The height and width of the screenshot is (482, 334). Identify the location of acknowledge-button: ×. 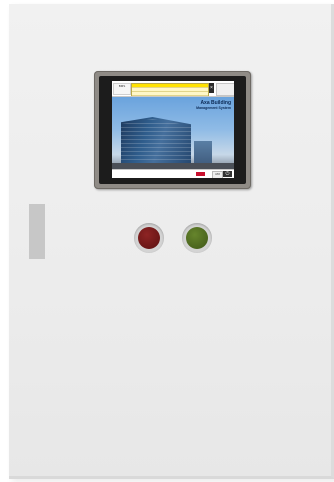
(211, 88).